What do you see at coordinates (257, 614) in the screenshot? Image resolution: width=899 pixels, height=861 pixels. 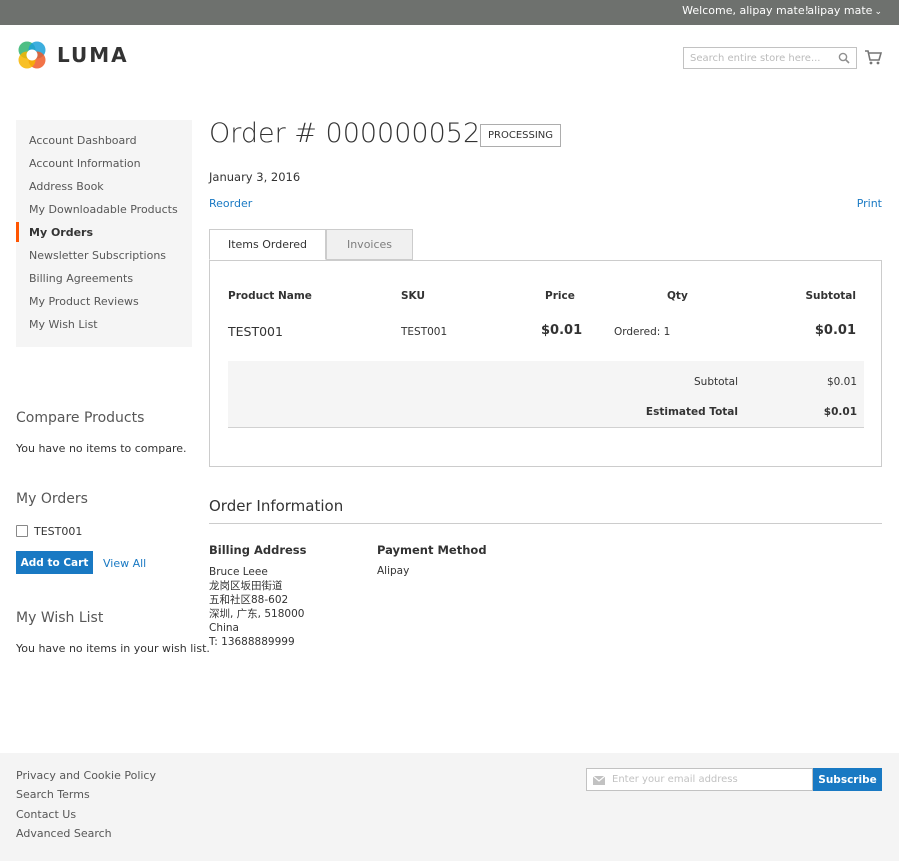 I see `address-city-region-zip: 深圳, 广东, 518000` at bounding box center [257, 614].